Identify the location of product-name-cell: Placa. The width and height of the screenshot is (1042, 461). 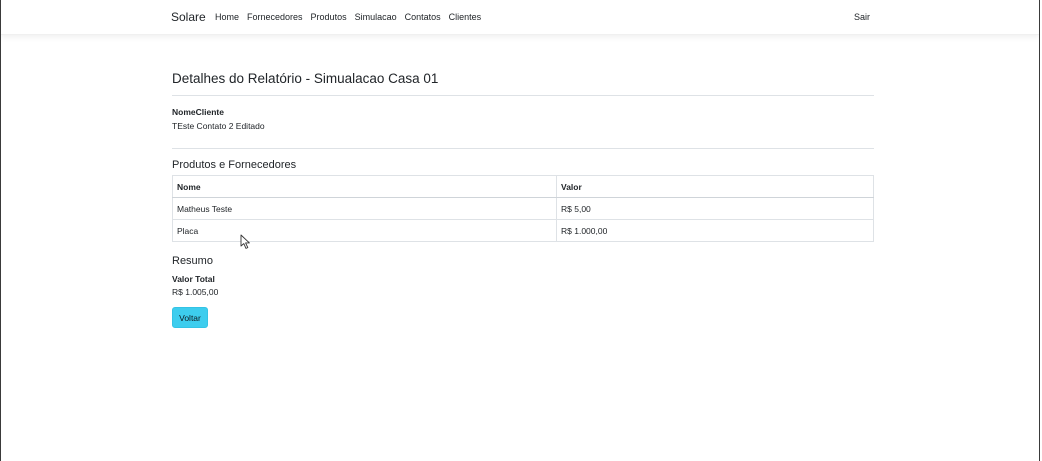
(364, 230).